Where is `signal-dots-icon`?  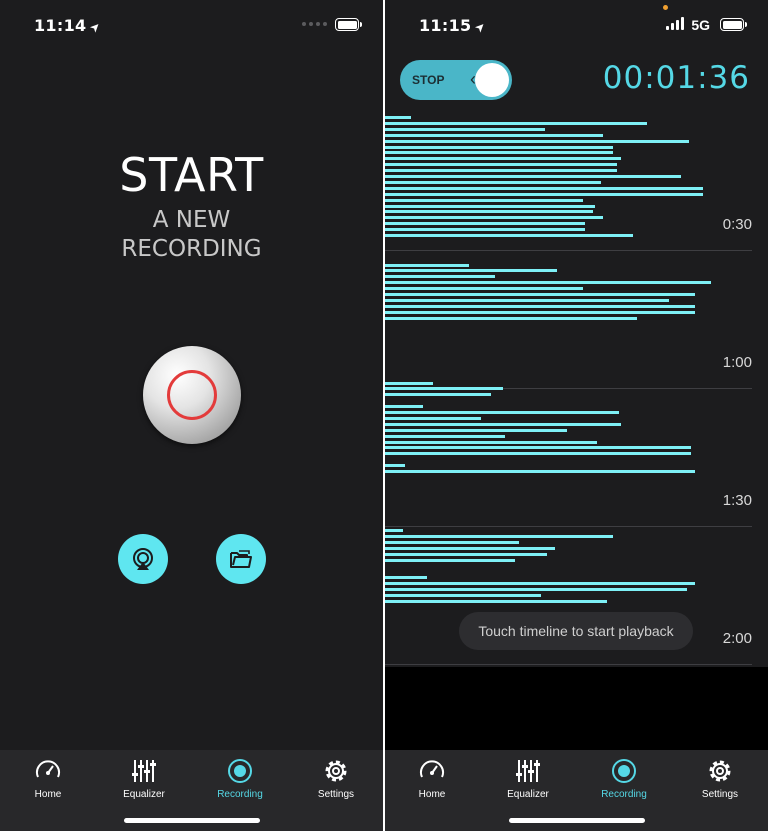 signal-dots-icon is located at coordinates (314, 24).